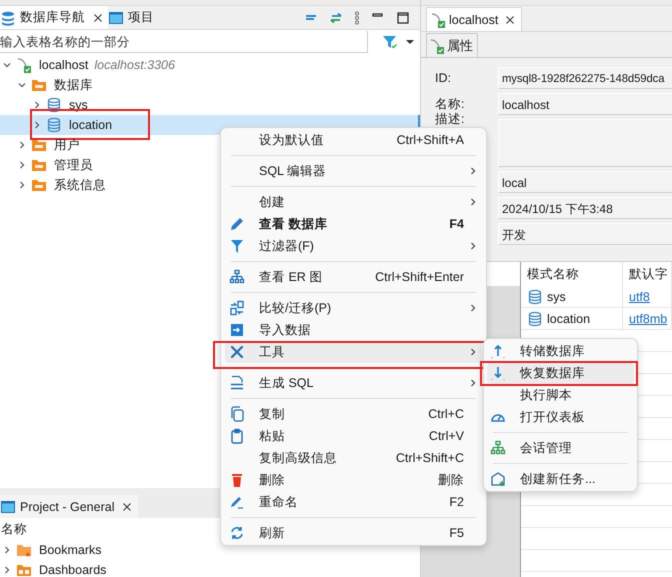 The height and width of the screenshot is (577, 672). What do you see at coordinates (560, 373) in the screenshot?
I see `menu-item: 恢复数据库` at bounding box center [560, 373].